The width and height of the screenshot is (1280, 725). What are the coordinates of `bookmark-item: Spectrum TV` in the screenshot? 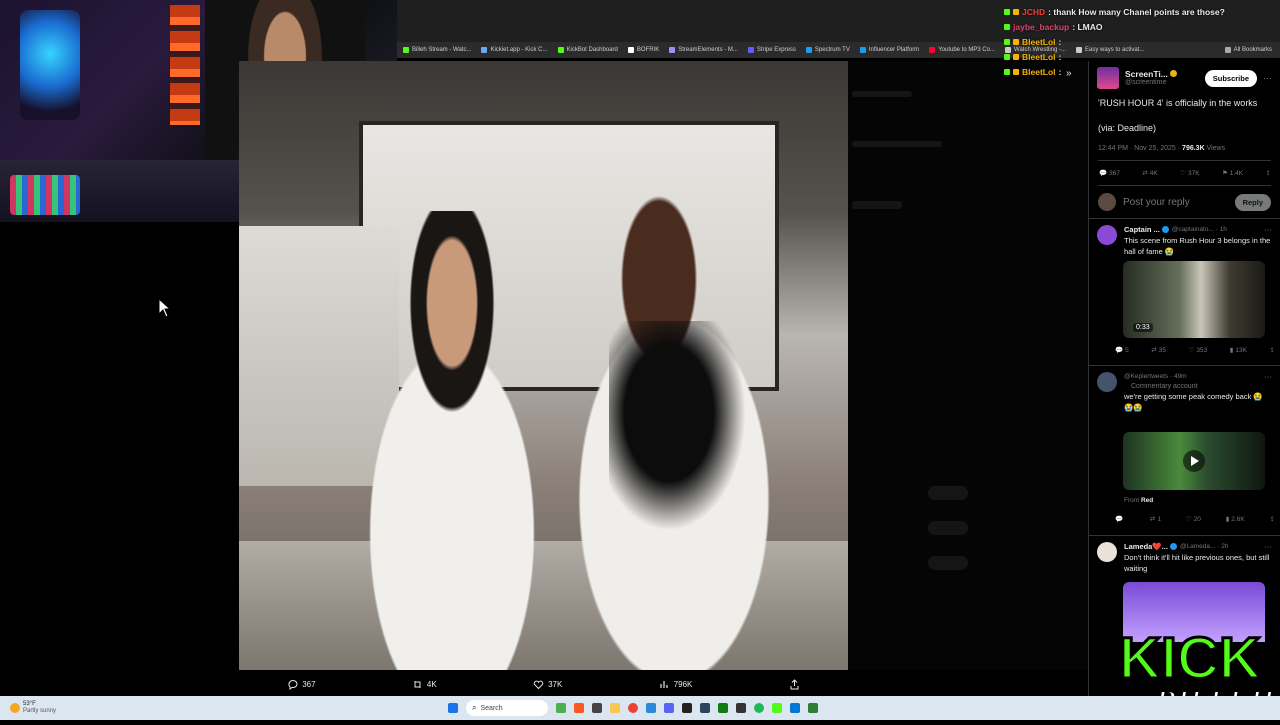 It's located at (827, 50).